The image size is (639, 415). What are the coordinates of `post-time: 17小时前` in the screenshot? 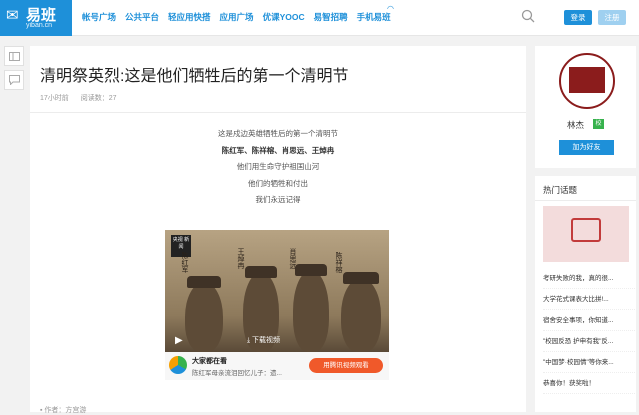 It's located at (54, 98).